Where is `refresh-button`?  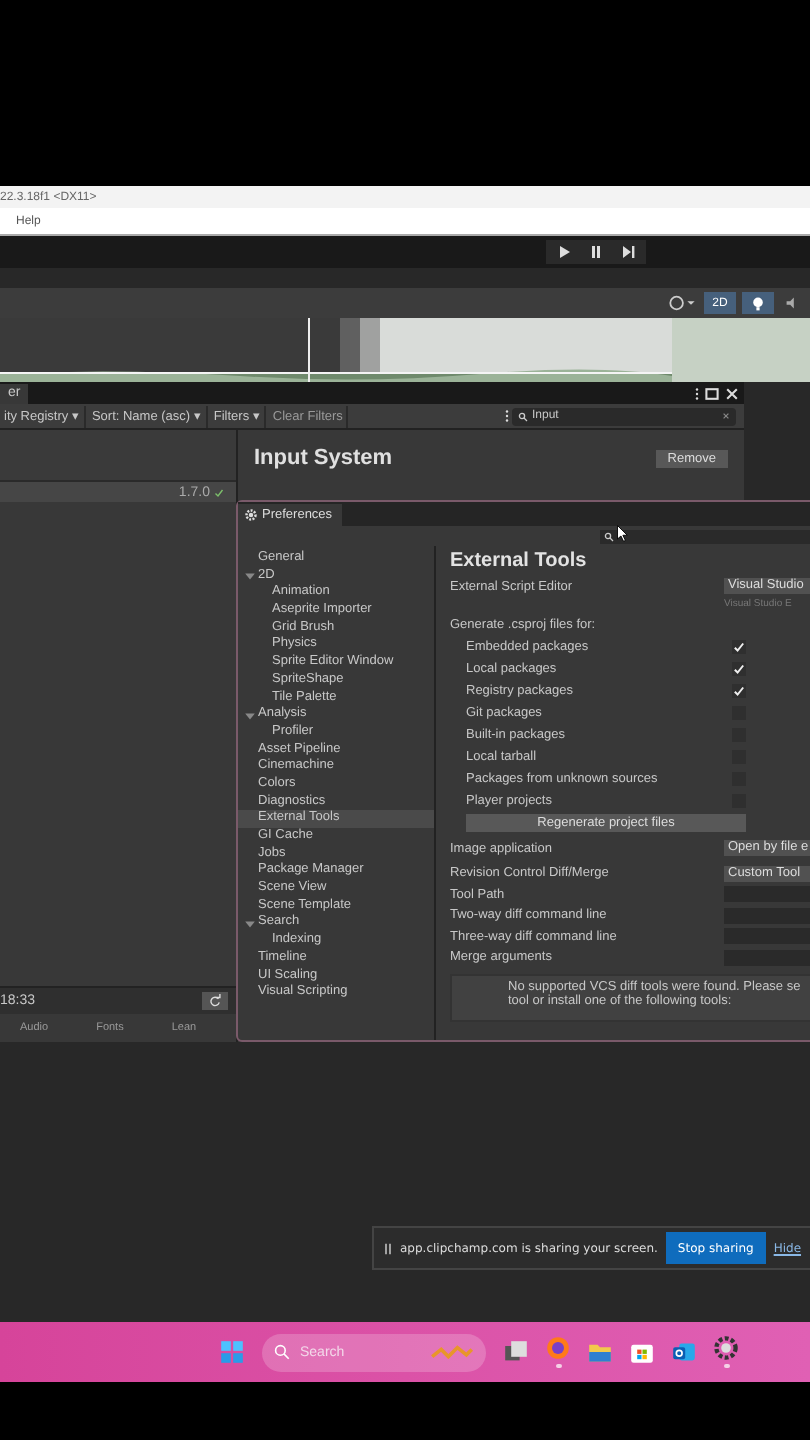 refresh-button is located at coordinates (215, 1001).